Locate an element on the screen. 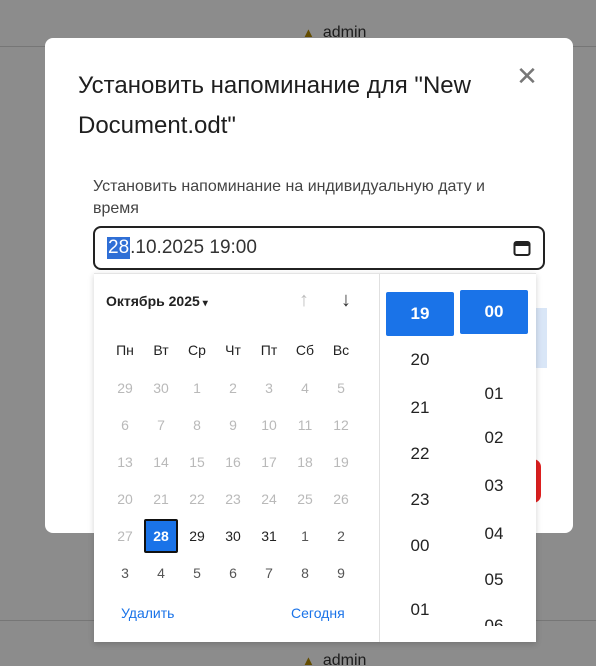 This screenshot has height=666, width=596. calendar-day: 27 is located at coordinates (125, 536).